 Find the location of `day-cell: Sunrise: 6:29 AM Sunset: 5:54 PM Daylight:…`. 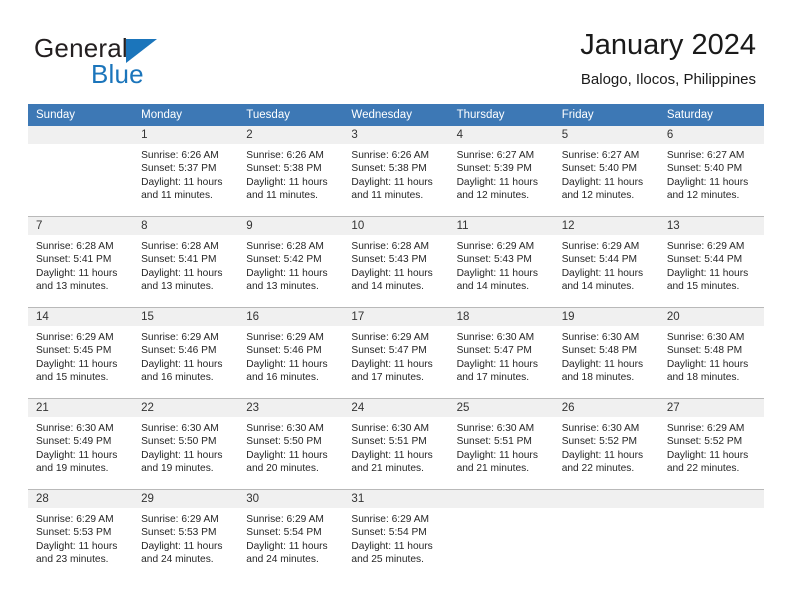

day-cell: Sunrise: 6:29 AM Sunset: 5:54 PM Daylight:… is located at coordinates (396, 544).